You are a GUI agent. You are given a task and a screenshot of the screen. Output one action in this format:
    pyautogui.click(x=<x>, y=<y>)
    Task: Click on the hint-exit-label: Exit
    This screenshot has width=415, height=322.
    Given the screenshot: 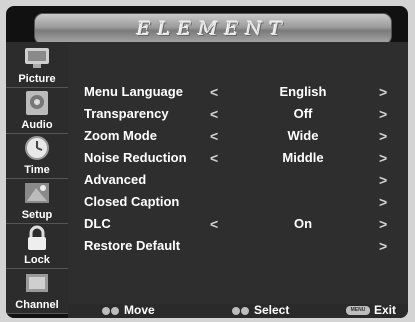 What is the action you would take?
    pyautogui.click(x=385, y=310)
    